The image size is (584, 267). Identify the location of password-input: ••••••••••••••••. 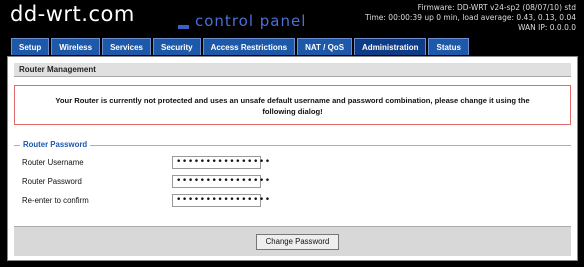
(221, 181).